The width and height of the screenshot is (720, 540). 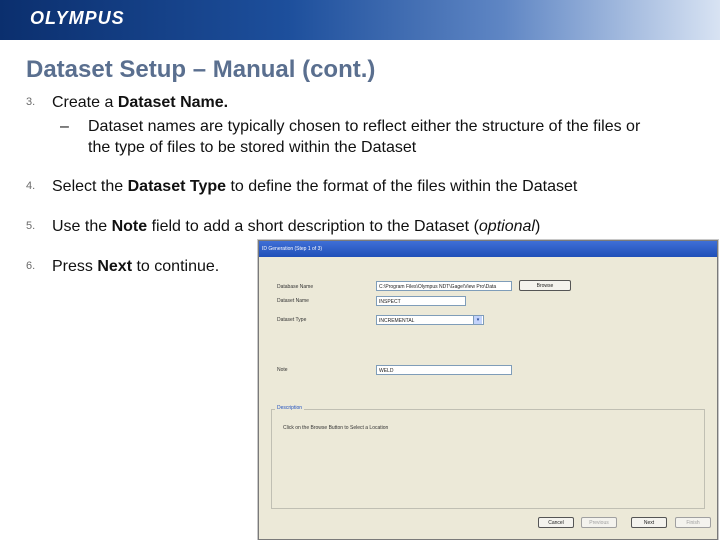 I want to click on item-text-part: ), so click(x=537, y=226).